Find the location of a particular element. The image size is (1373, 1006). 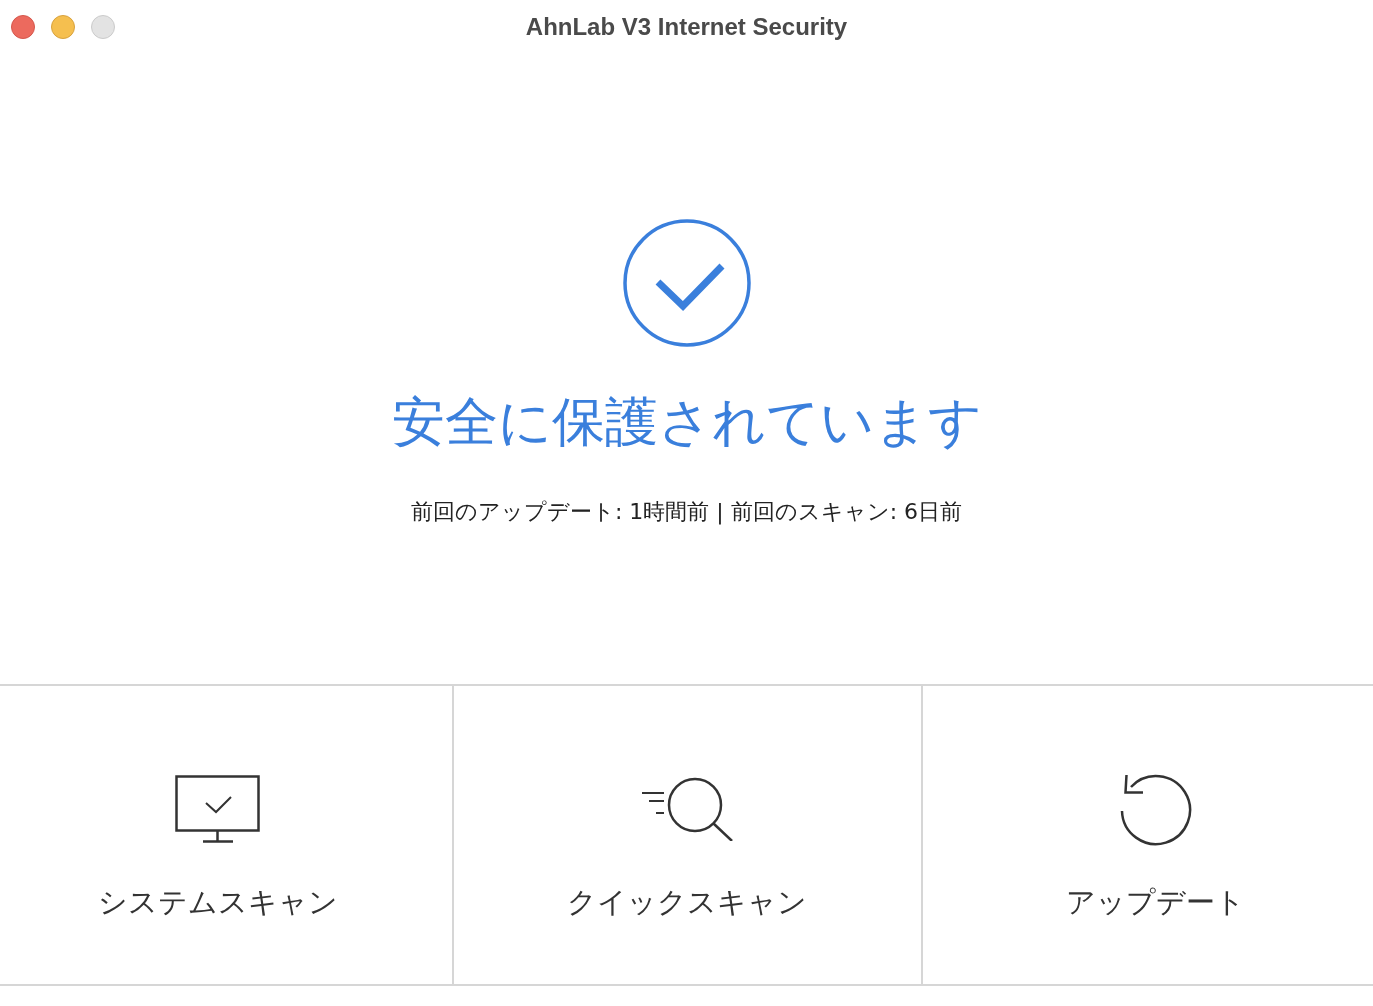

window-close-button is located at coordinates (23, 26).